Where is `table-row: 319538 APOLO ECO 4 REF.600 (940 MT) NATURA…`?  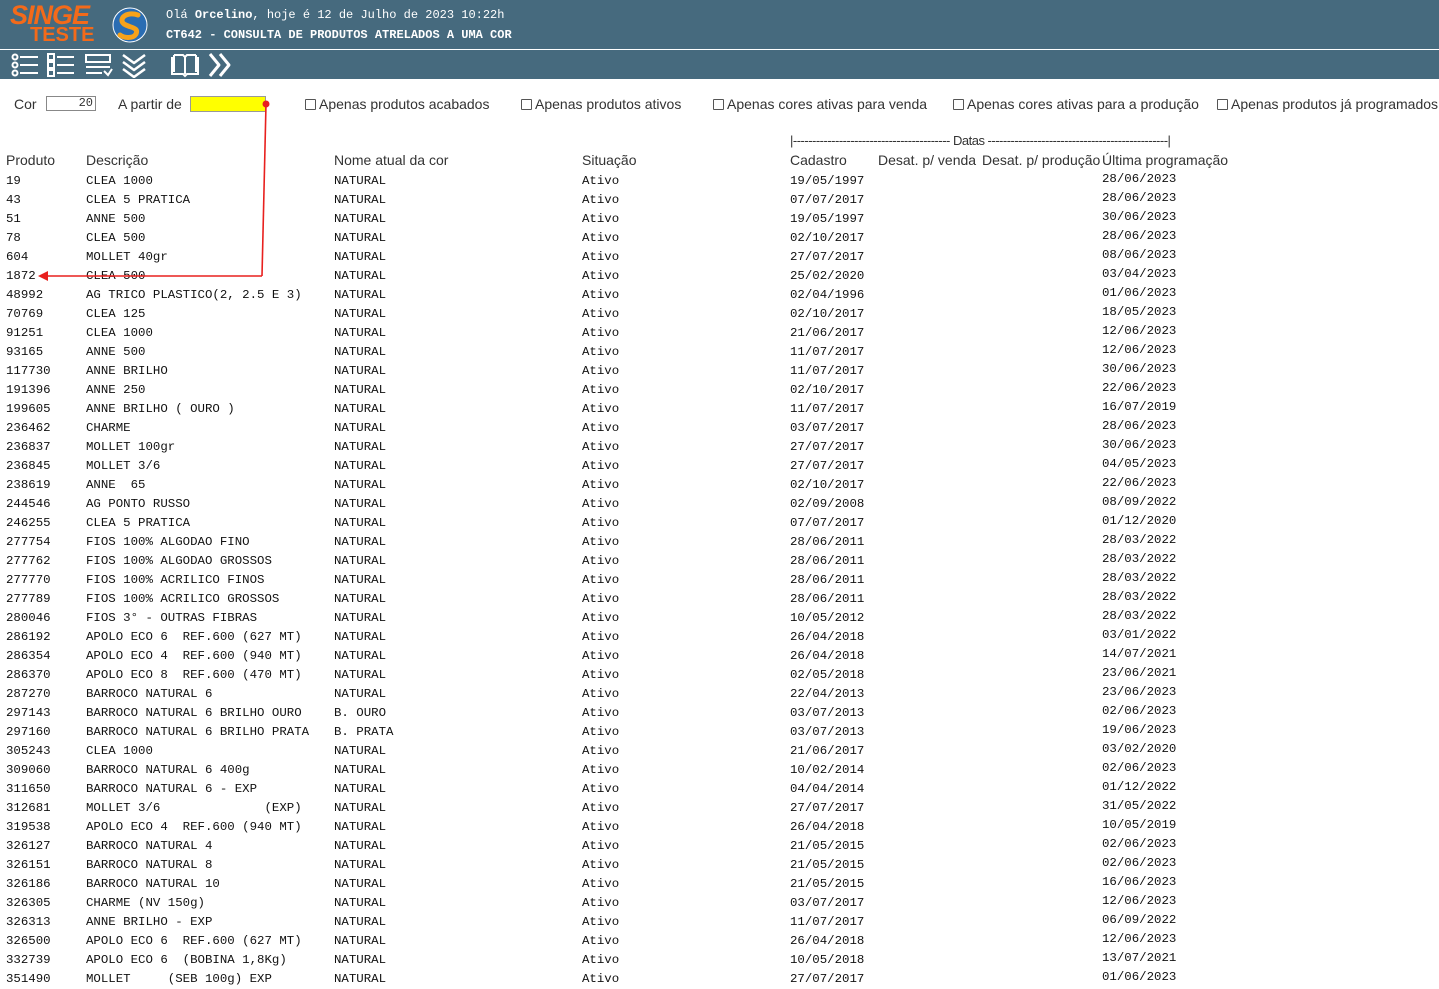
table-row: 319538 APOLO ECO 4 REF.600 (940 MT) NATURA… is located at coordinates (719, 827).